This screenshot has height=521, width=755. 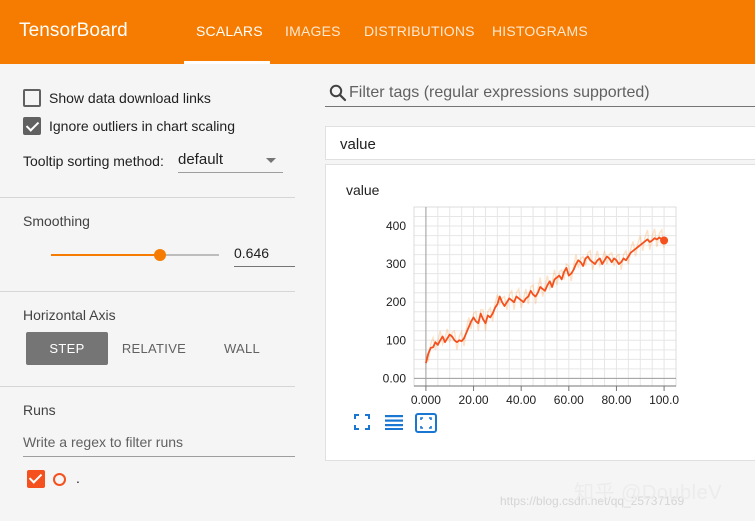 I want to click on log-scale-icon, so click(x=394, y=422).